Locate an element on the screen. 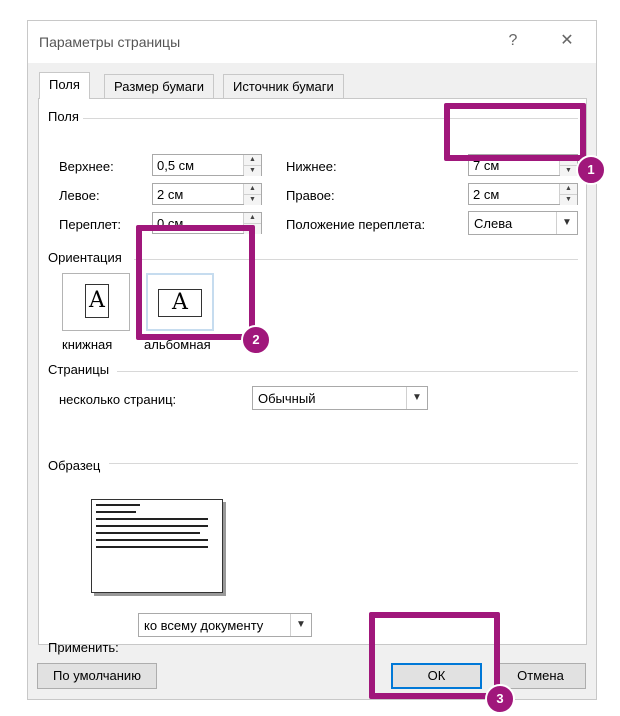  margins-group-label: Поля is located at coordinates (63, 116).